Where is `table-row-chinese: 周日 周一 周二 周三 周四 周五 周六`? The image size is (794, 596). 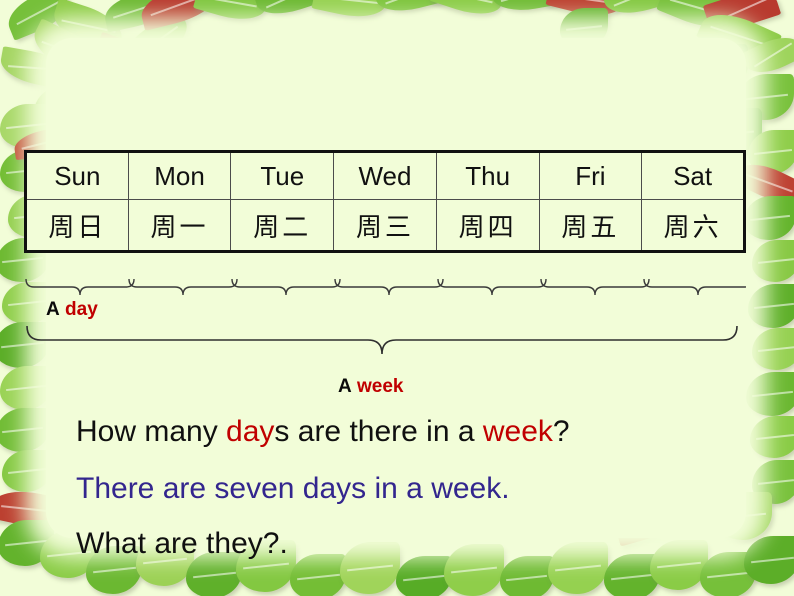 table-row-chinese: 周日 周一 周二 周三 周四 周五 周六 is located at coordinates (385, 225).